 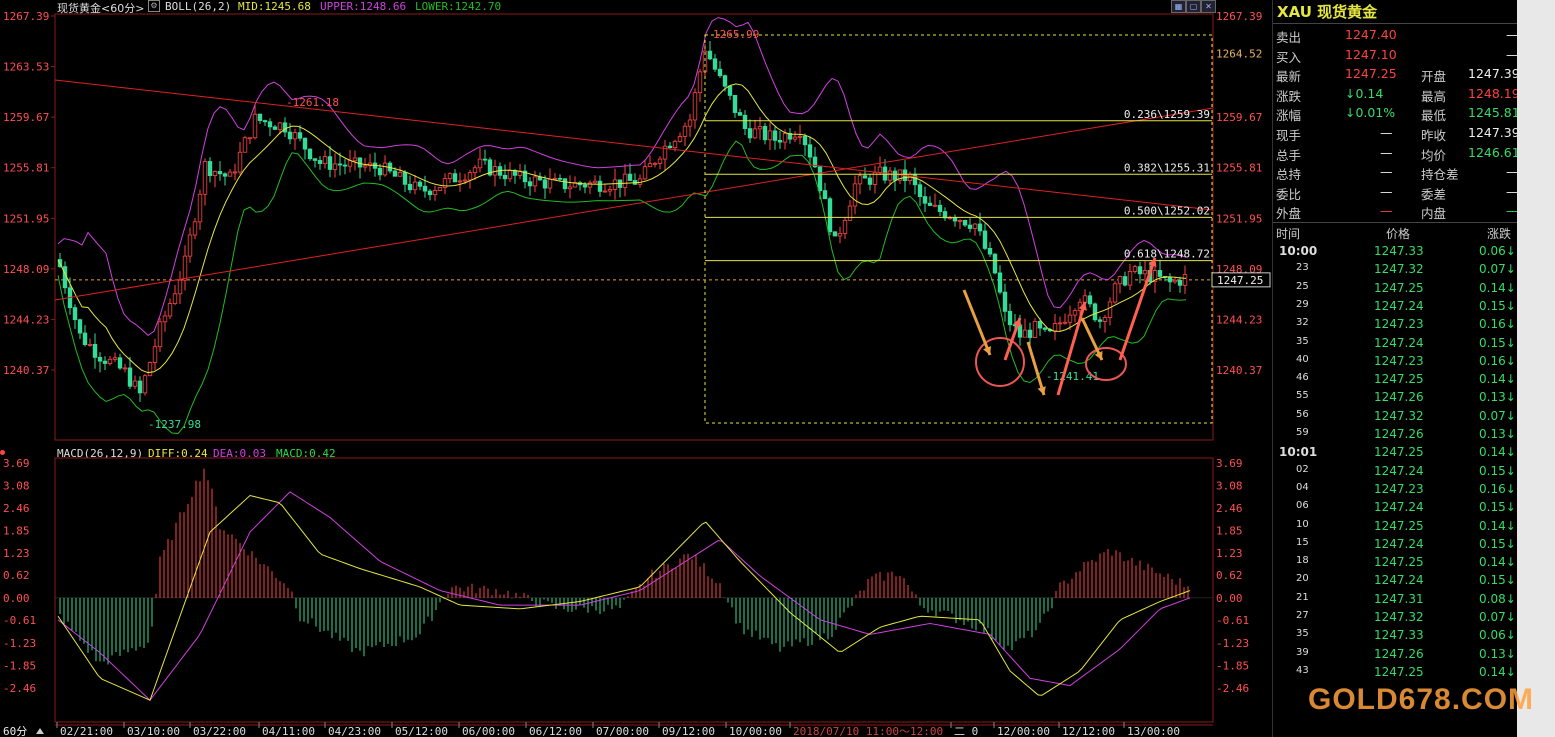 What do you see at coordinates (1395, 617) in the screenshot?
I see `tick-row: 27 1247.32 0.07↓` at bounding box center [1395, 617].